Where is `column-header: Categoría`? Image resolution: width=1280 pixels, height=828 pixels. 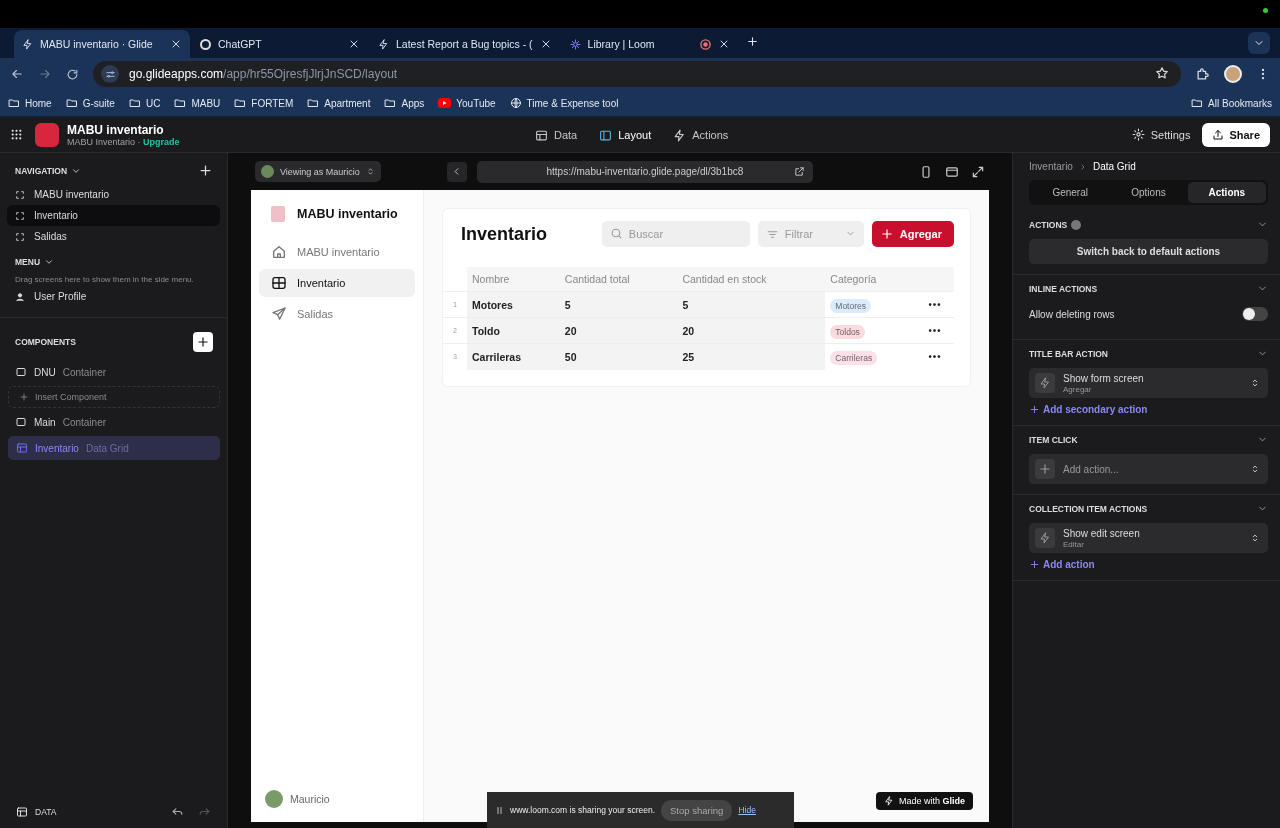 column-header: Categoría is located at coordinates (870, 279).